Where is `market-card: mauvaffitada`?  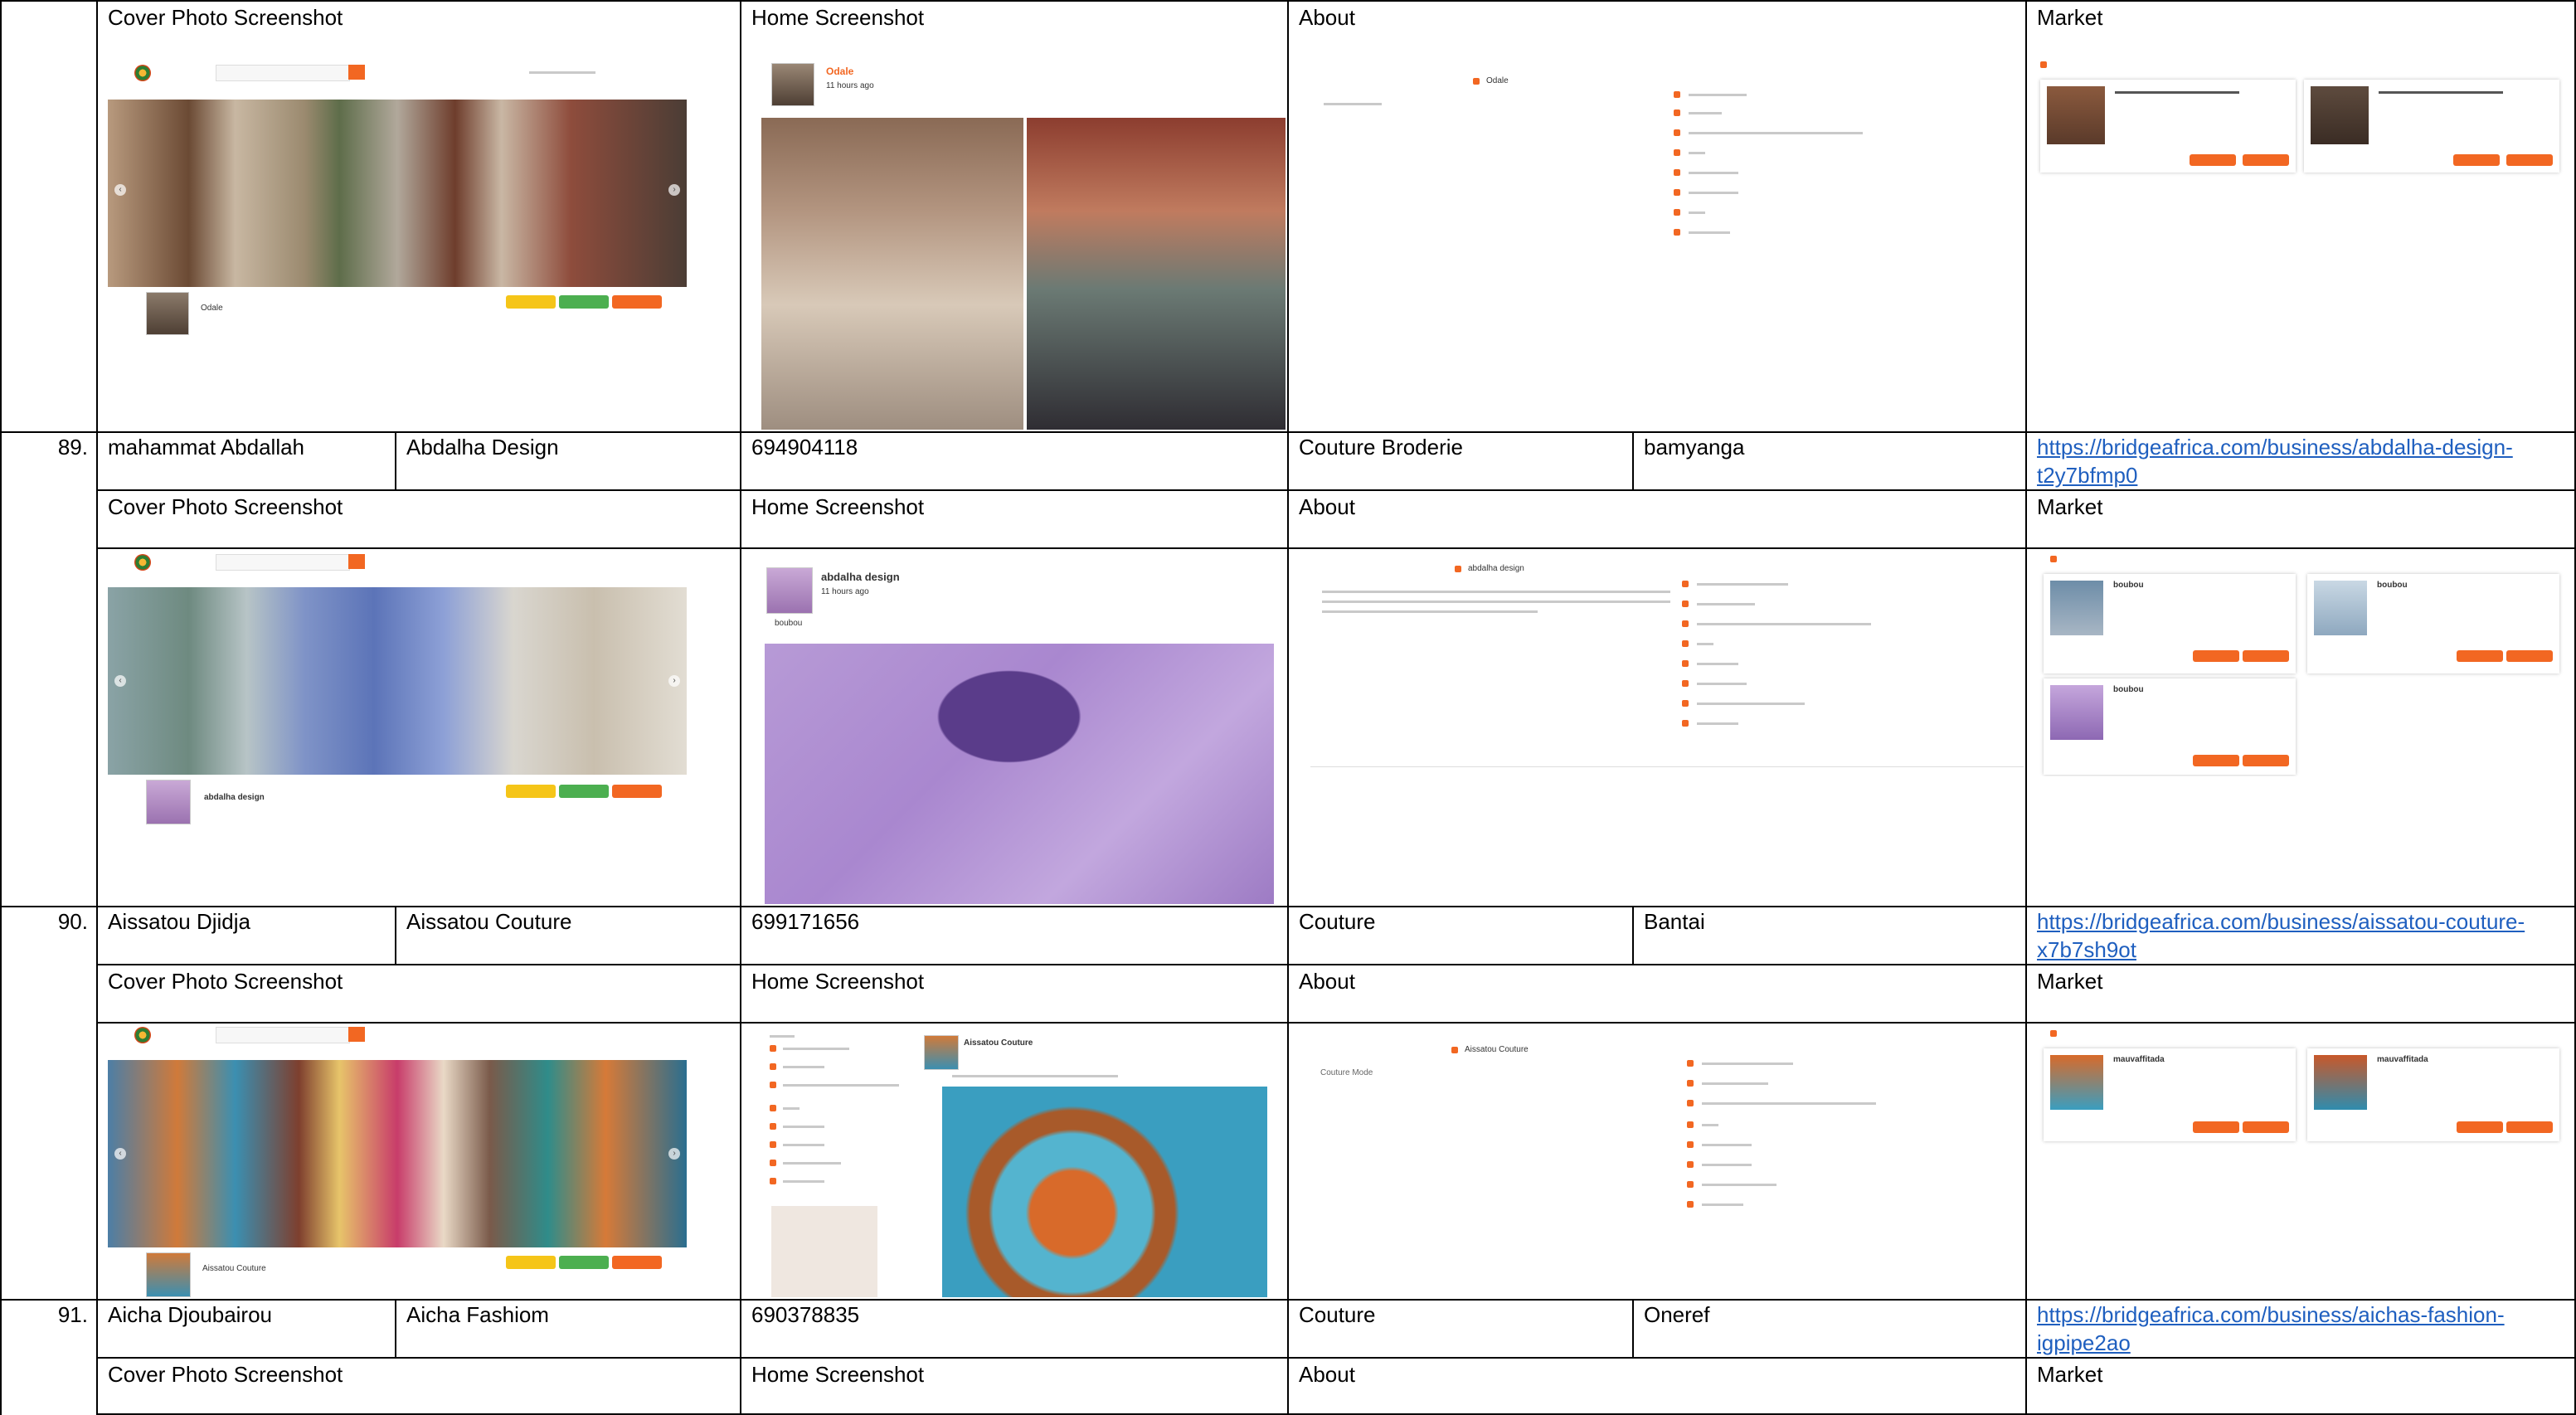 market-card: mauvaffitada is located at coordinates (2170, 1094).